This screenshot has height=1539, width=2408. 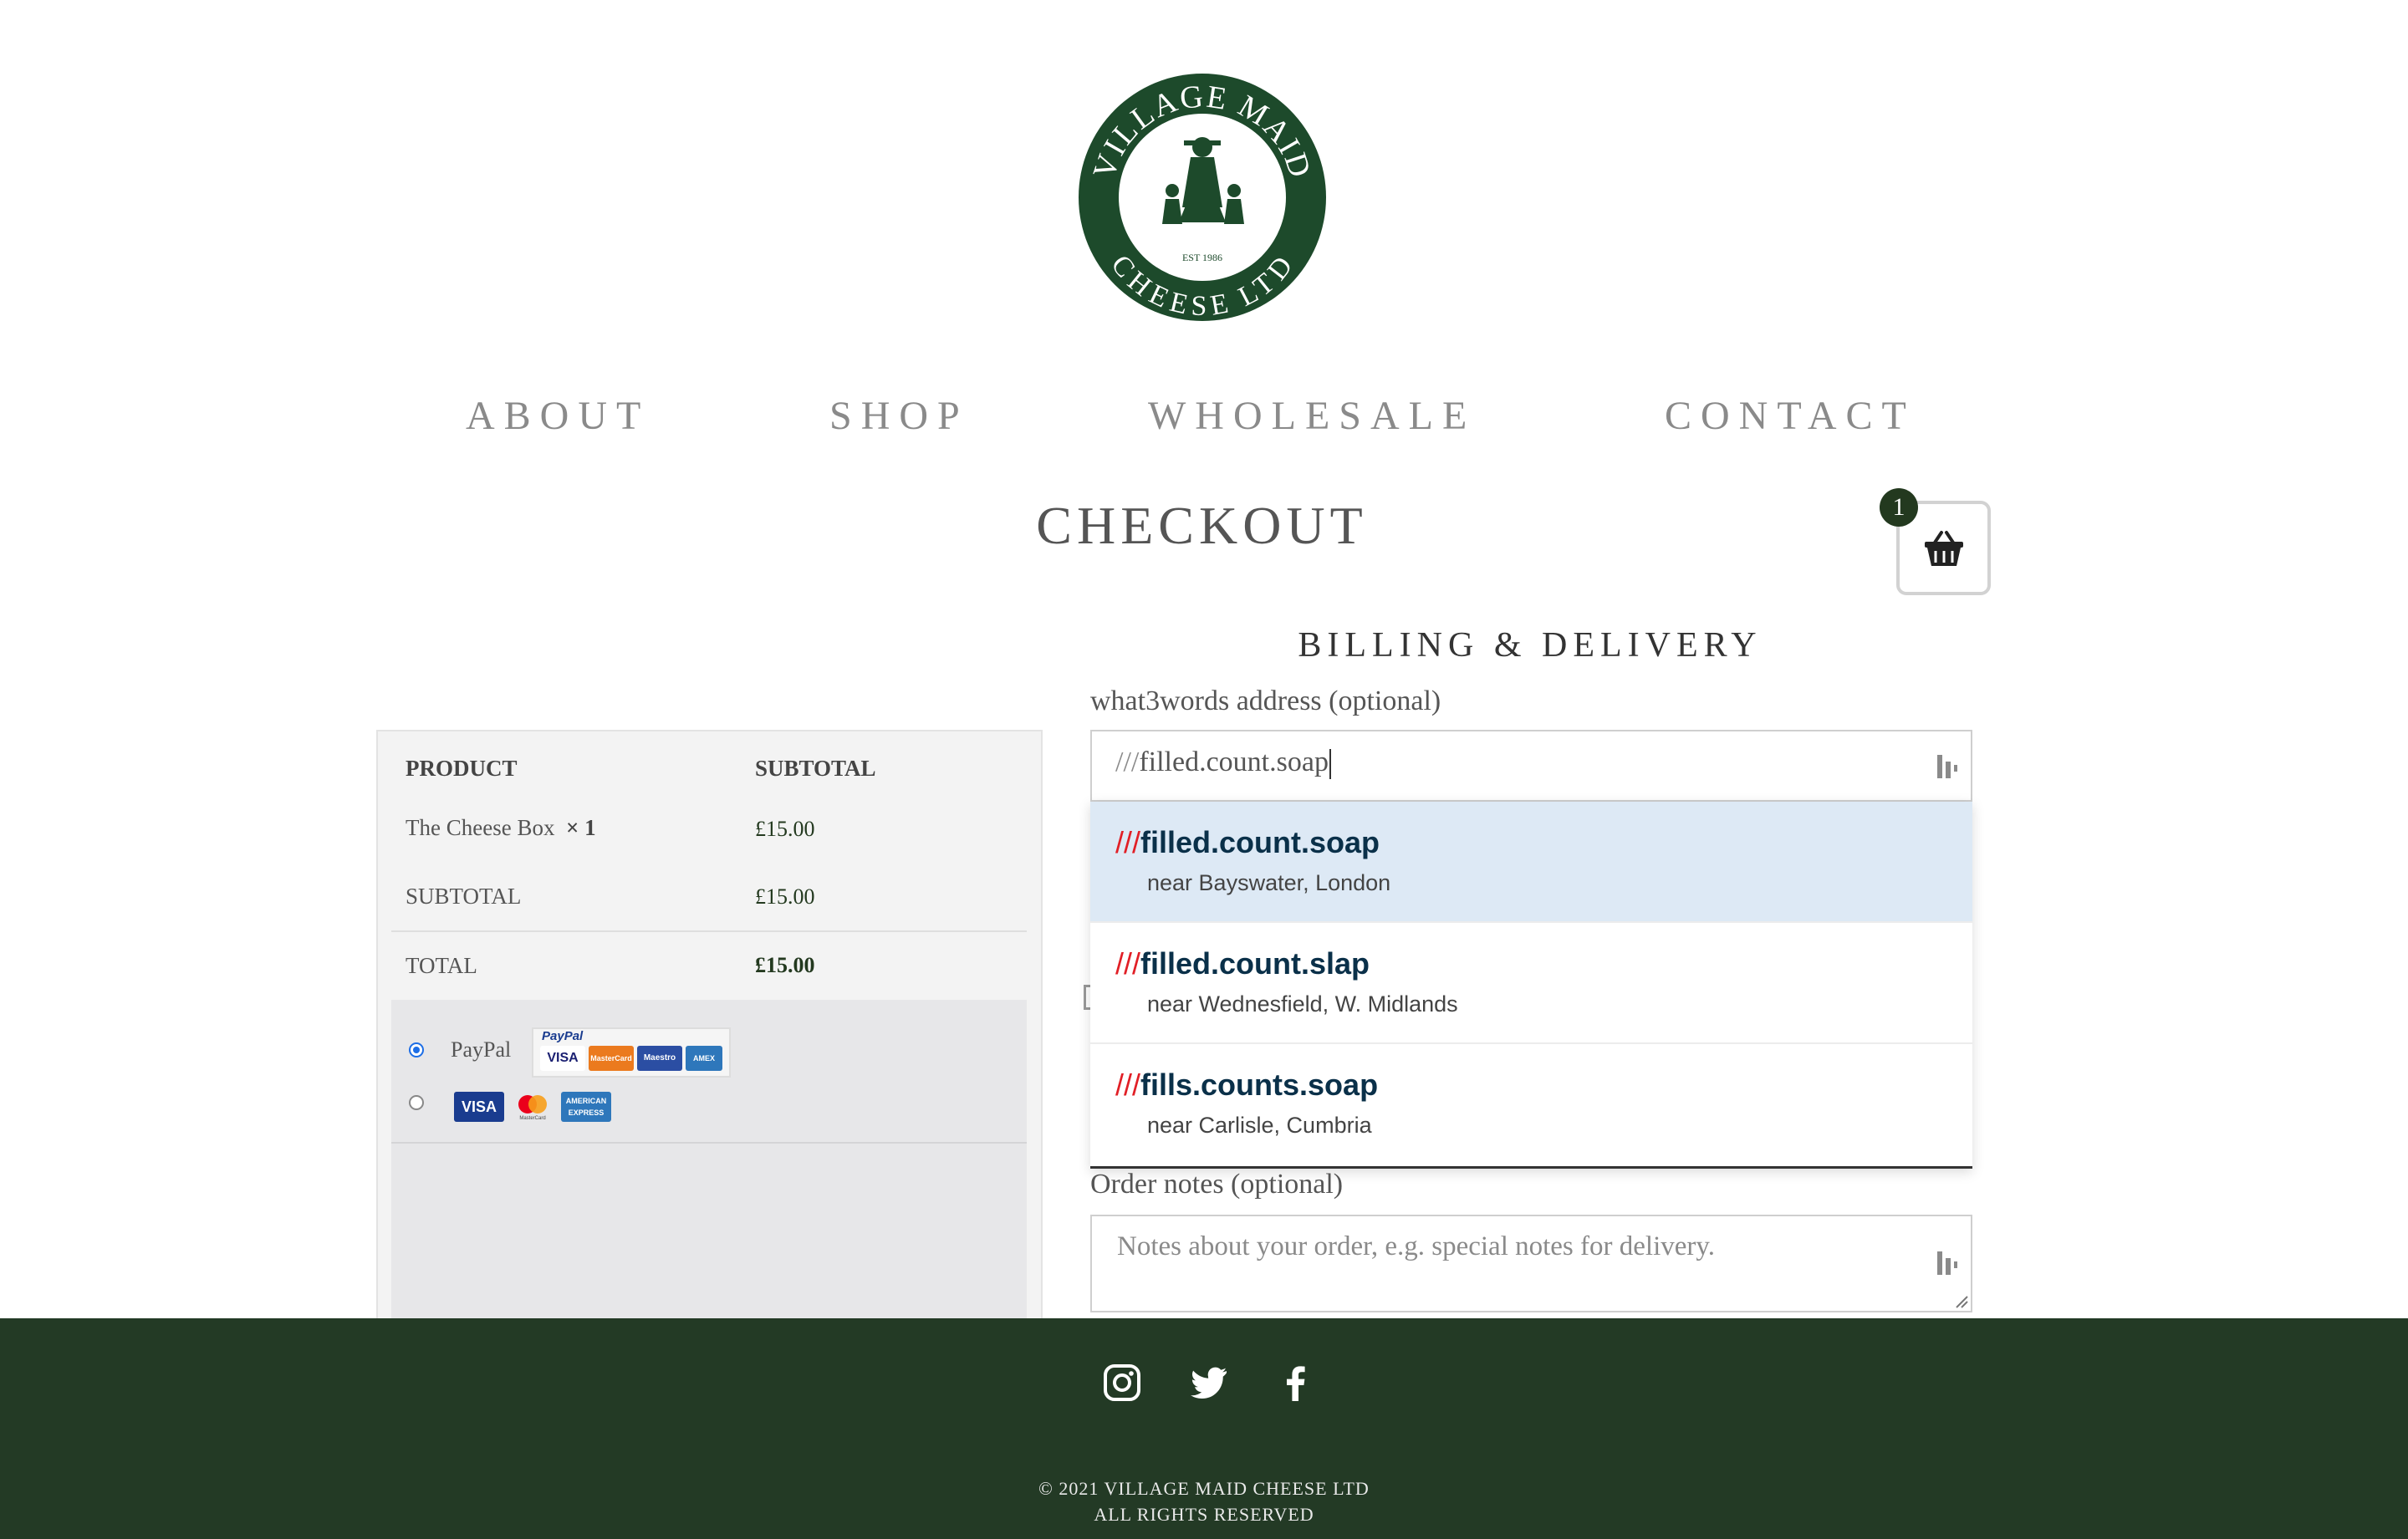 What do you see at coordinates (558, 416) in the screenshot?
I see `nav-about: ABOUT` at bounding box center [558, 416].